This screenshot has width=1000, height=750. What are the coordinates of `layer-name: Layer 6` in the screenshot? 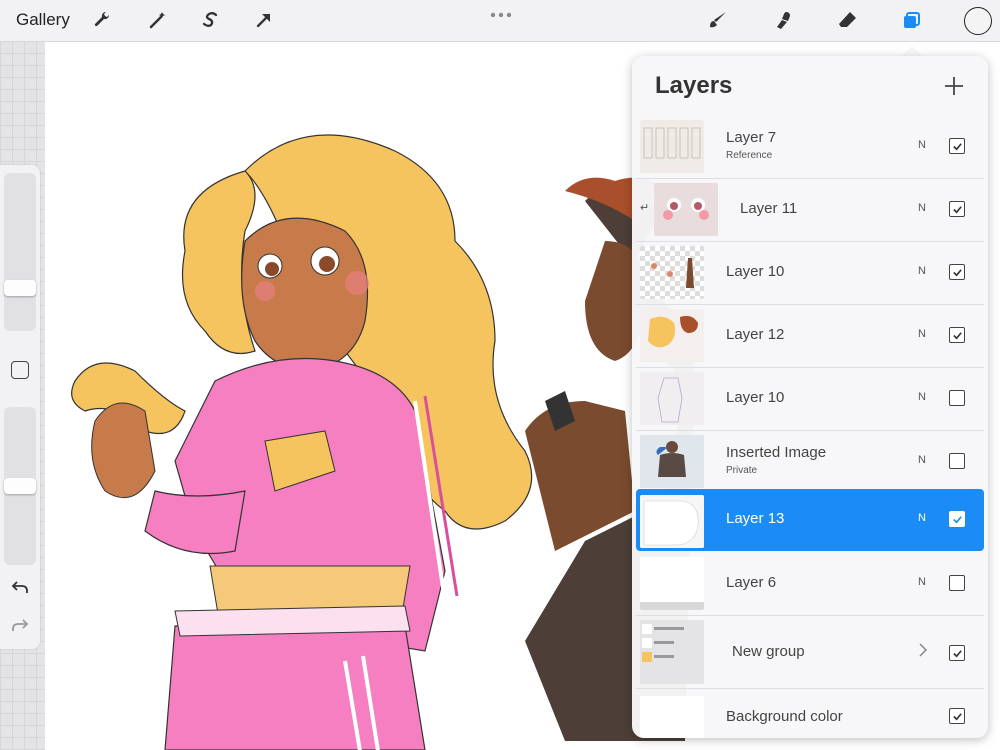 It's located at (751, 582).